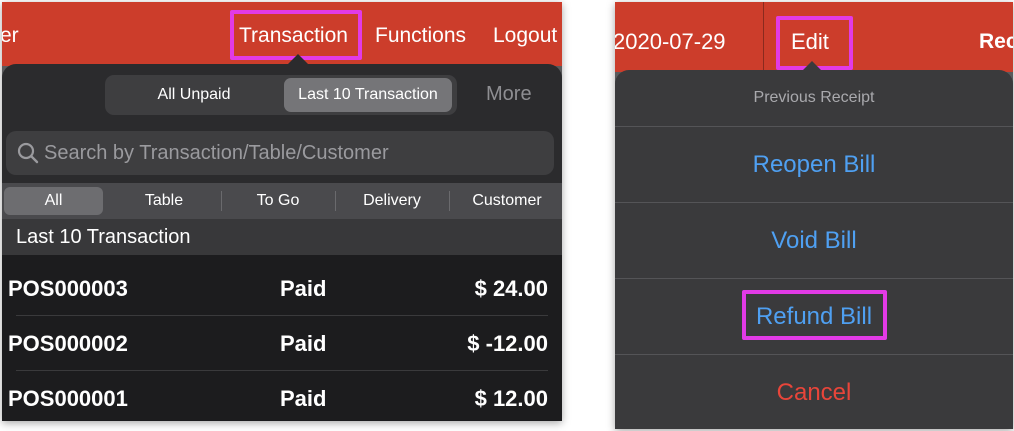 Image resolution: width=1014 pixels, height=431 pixels. What do you see at coordinates (293, 36) in the screenshot?
I see `transaction-nav-button: Transaction` at bounding box center [293, 36].